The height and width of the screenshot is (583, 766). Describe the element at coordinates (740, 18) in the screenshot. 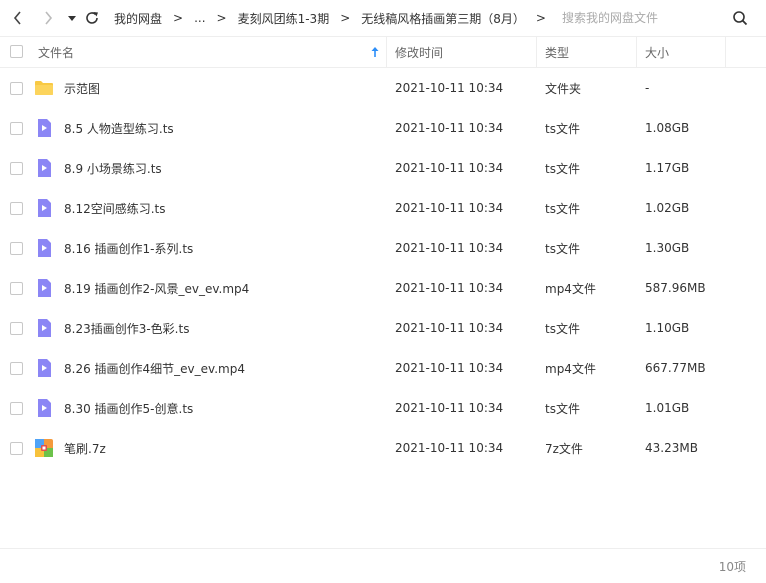

I see `search-icon` at that location.